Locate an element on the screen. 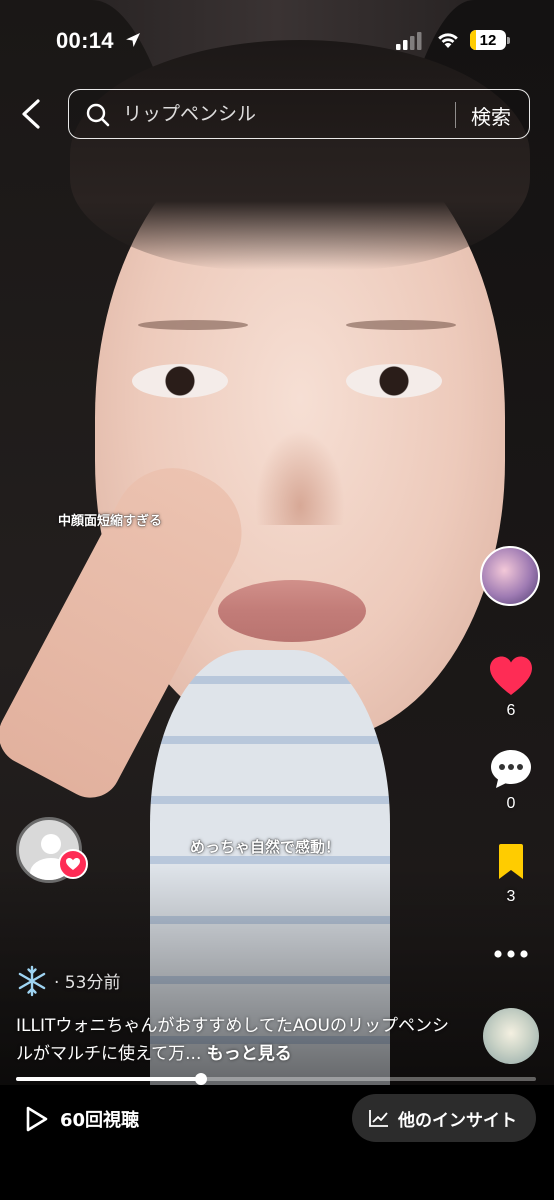  avatar-head-shape is located at coordinates (51, 844).